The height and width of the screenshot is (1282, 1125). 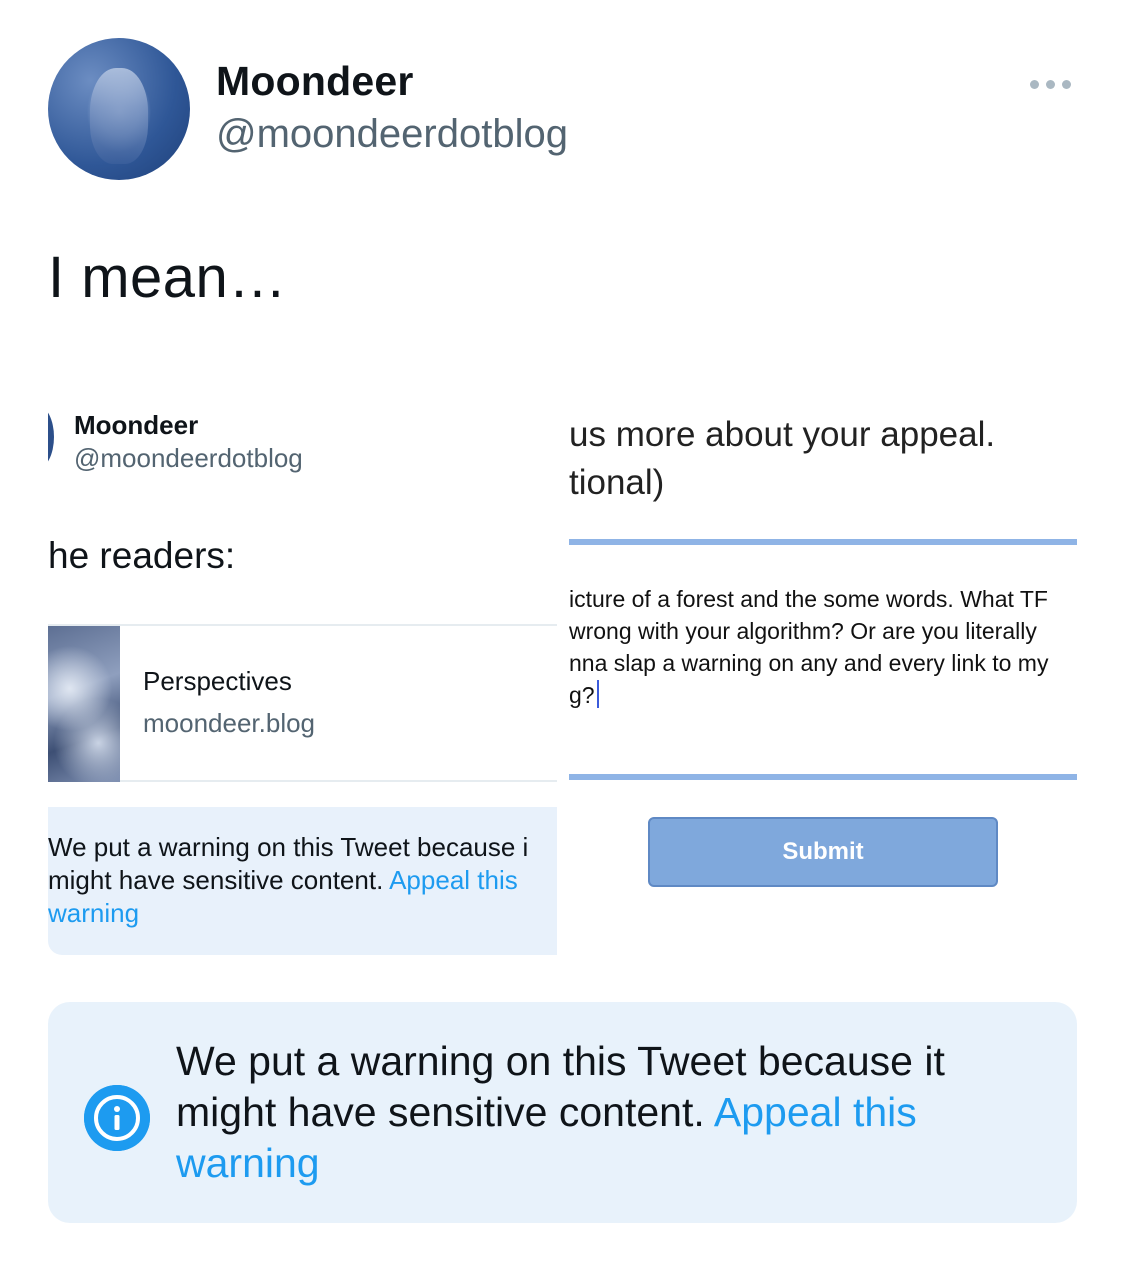 What do you see at coordinates (51, 437) in the screenshot?
I see `mini-avatar` at bounding box center [51, 437].